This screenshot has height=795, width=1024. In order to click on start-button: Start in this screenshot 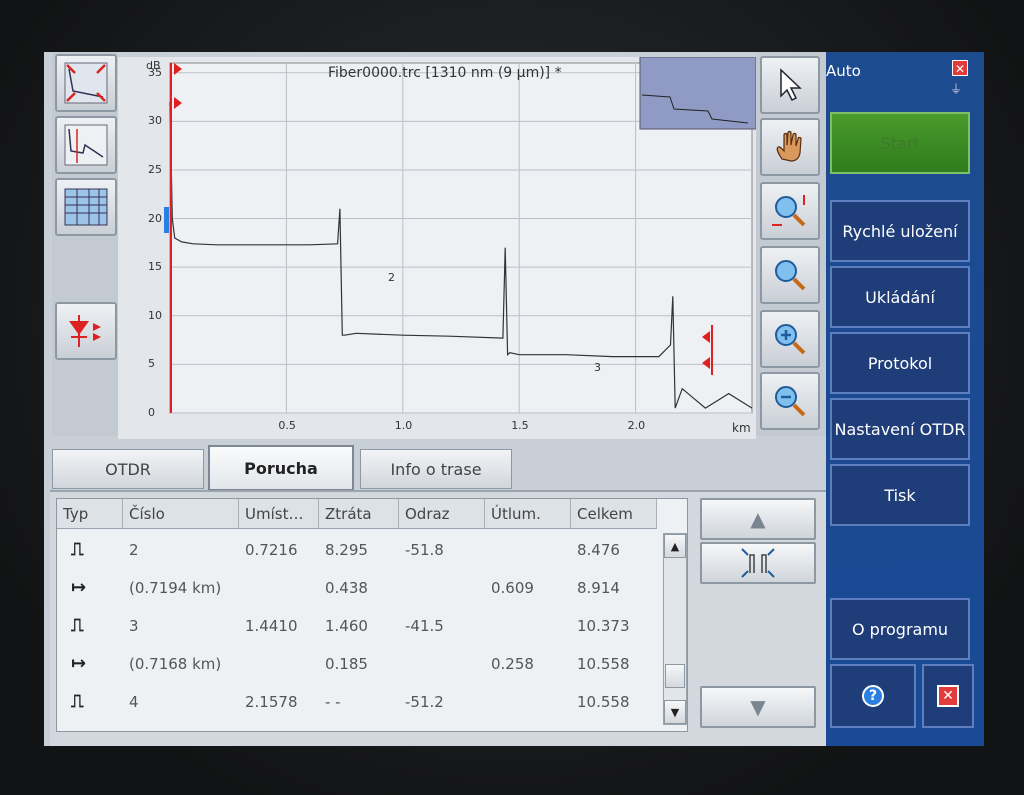, I will do `click(900, 143)`.